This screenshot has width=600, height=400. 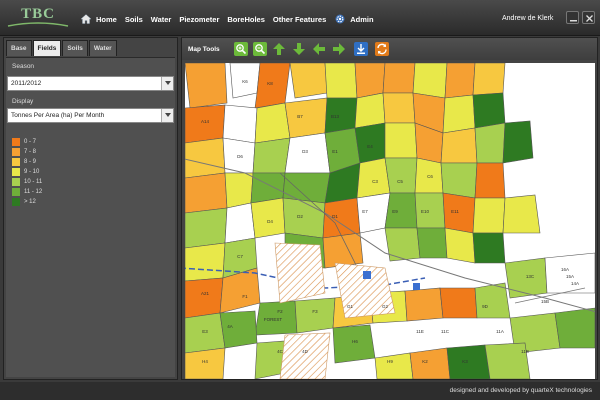 What do you see at coordinates (102, 48) in the screenshot?
I see `tab-water: Water` at bounding box center [102, 48].